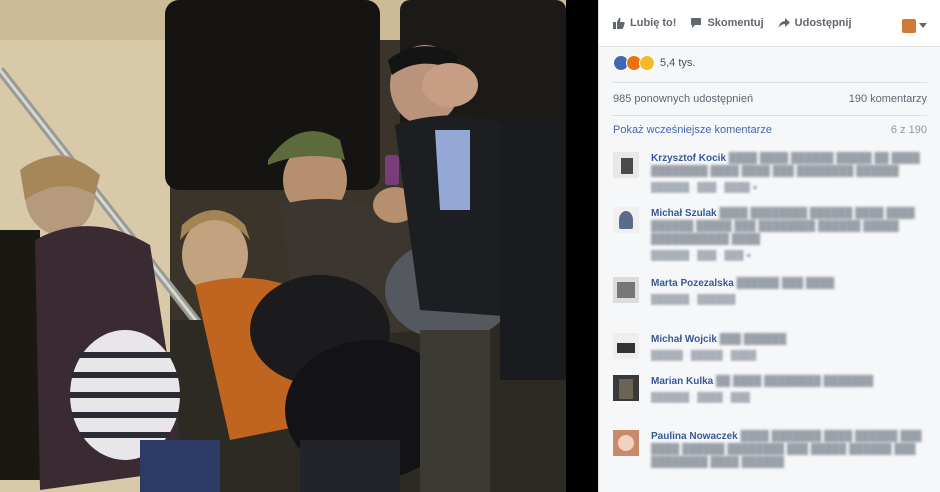 The height and width of the screenshot is (492, 940). What do you see at coordinates (682, 381) in the screenshot?
I see `comment-author: Marian Kulka` at bounding box center [682, 381].